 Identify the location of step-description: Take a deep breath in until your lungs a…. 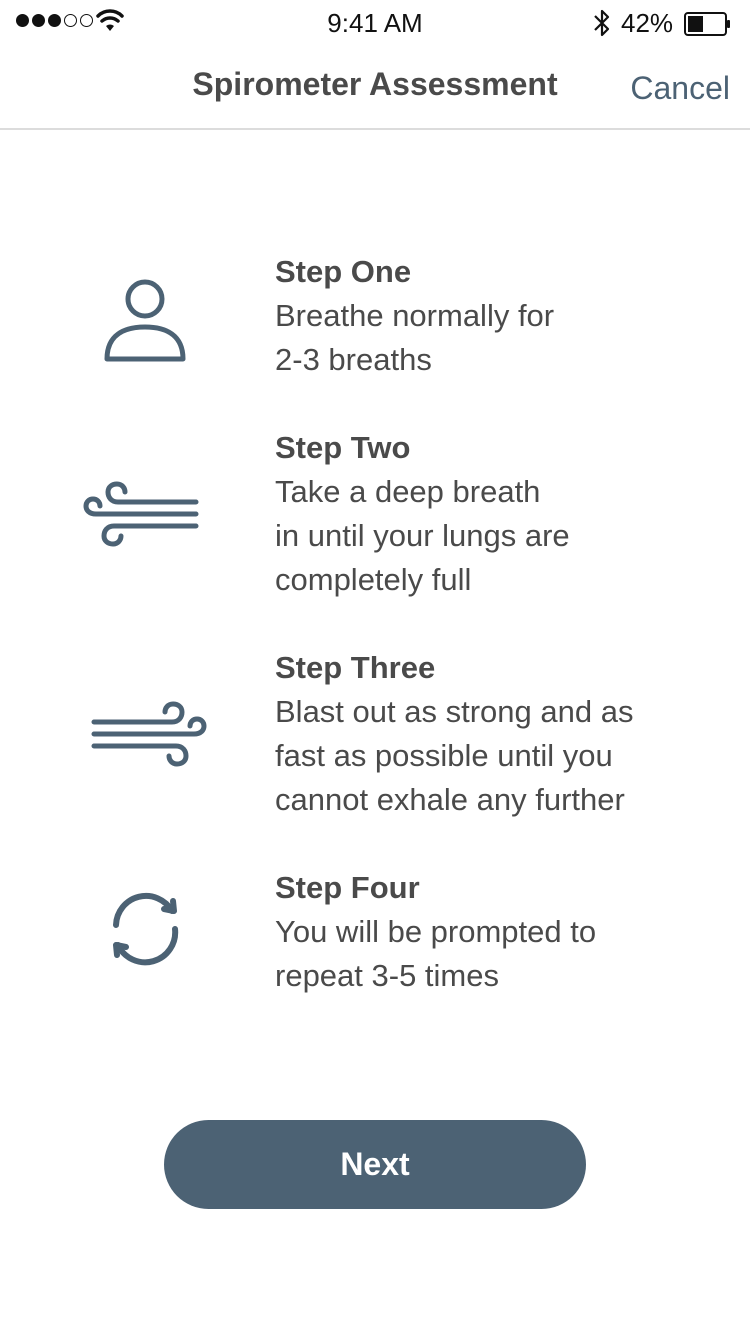
(422, 535).